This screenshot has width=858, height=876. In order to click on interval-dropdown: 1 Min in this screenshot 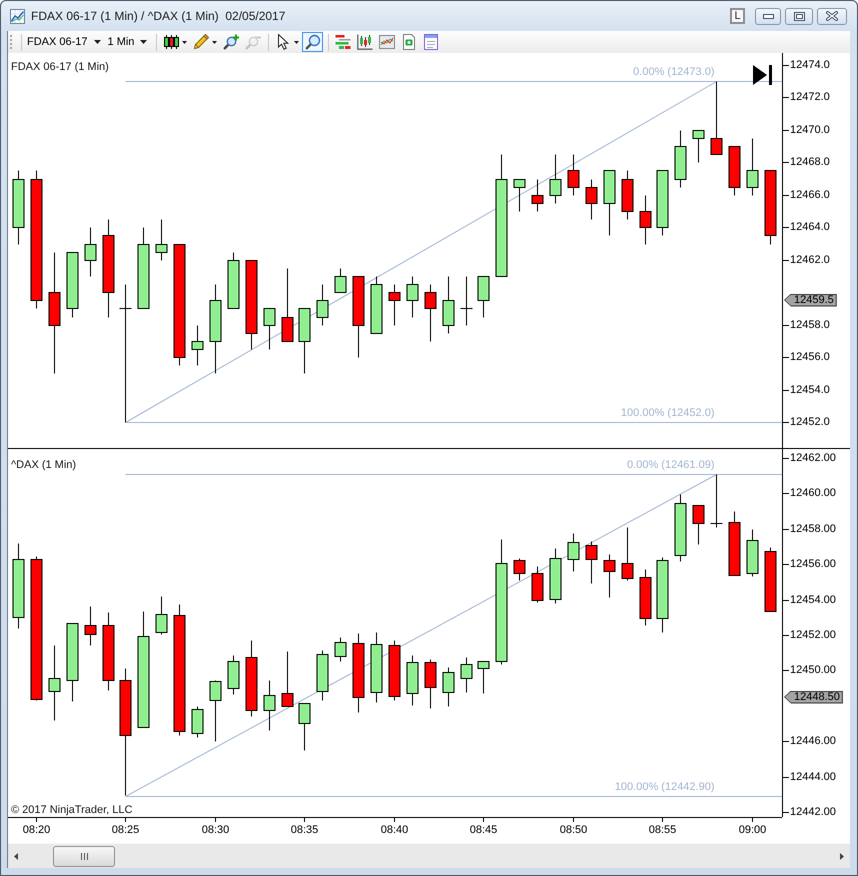, I will do `click(128, 42)`.